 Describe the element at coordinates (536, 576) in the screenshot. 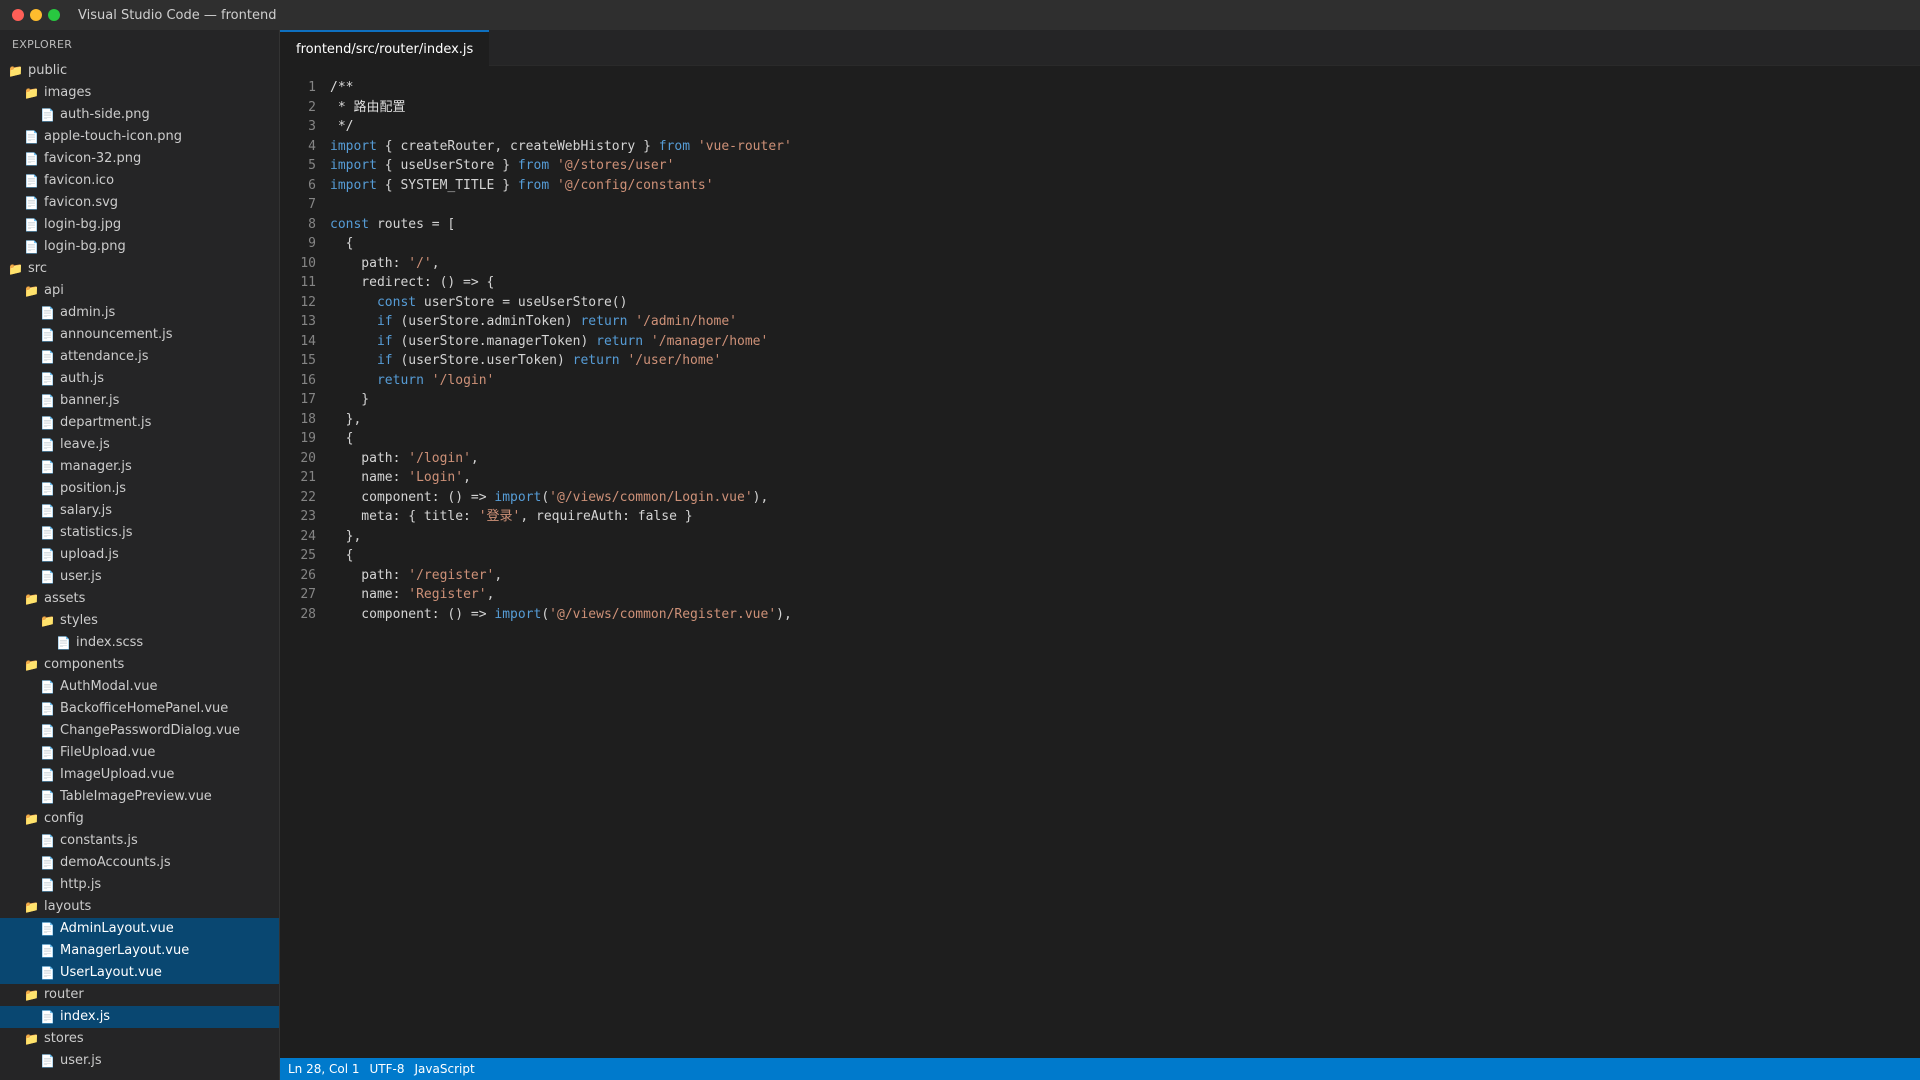

I see `code-line: 26 path: '/register',` at that location.